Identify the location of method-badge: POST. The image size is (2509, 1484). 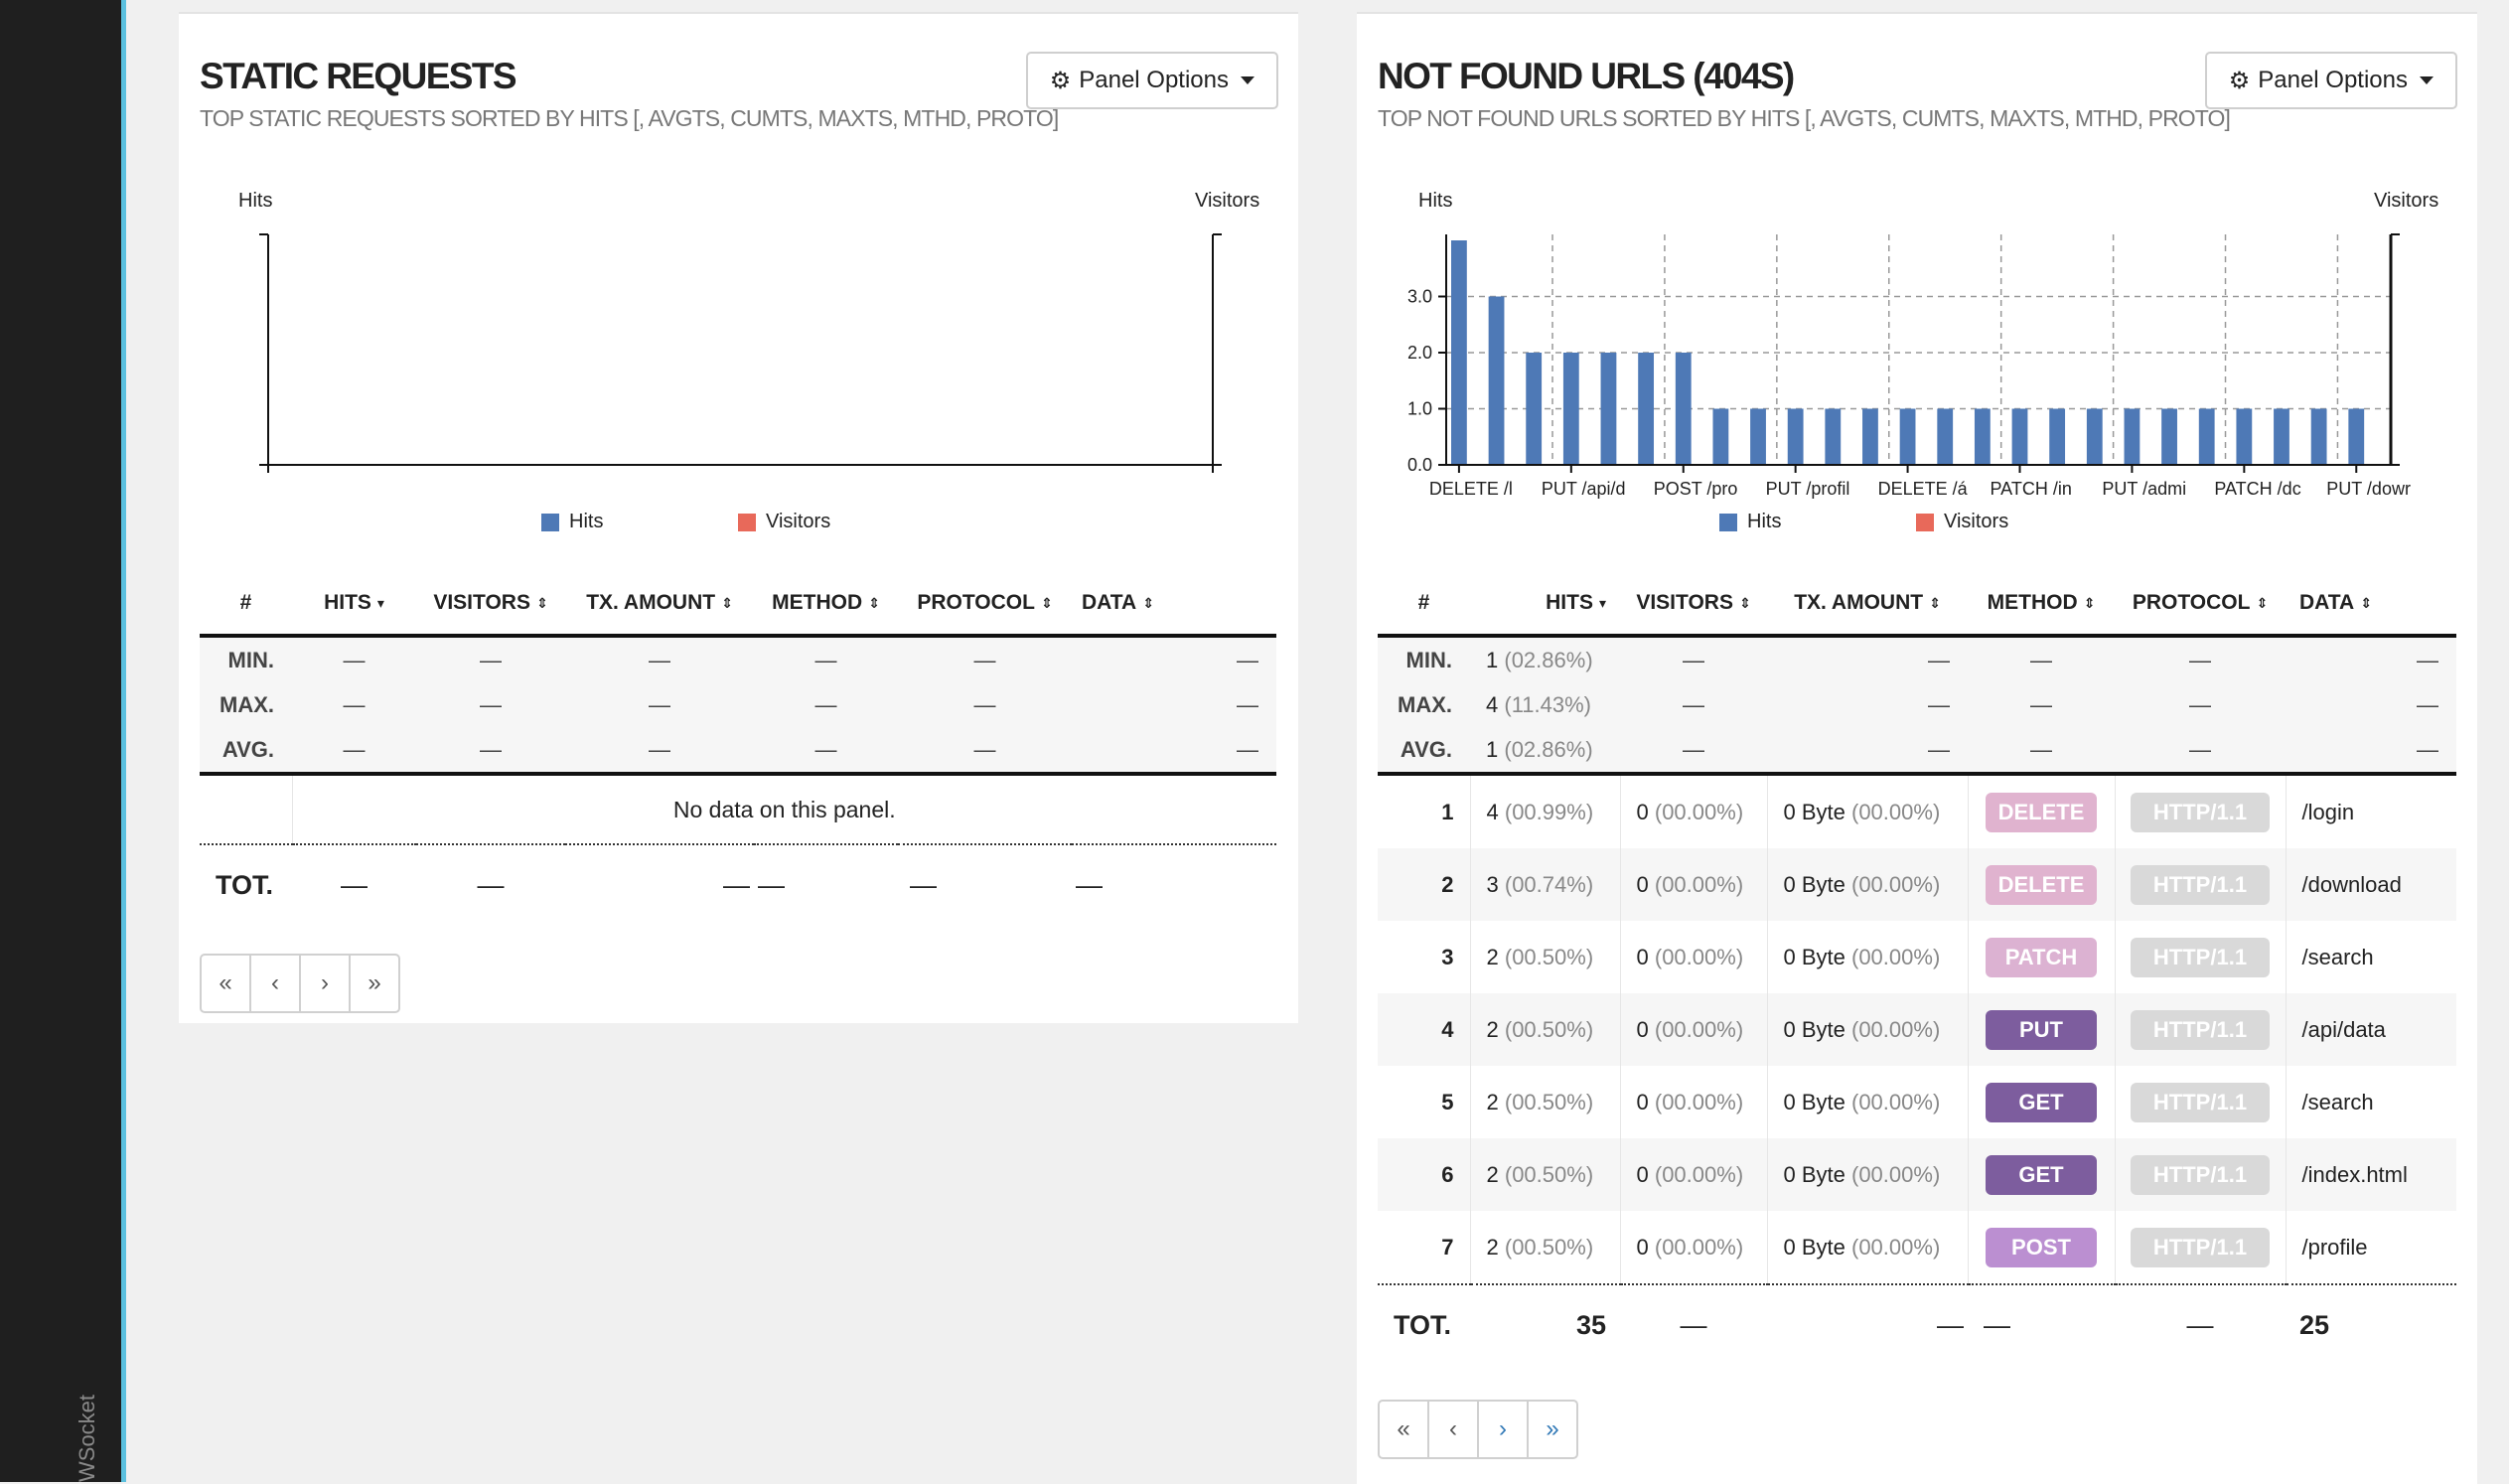
(2042, 1247).